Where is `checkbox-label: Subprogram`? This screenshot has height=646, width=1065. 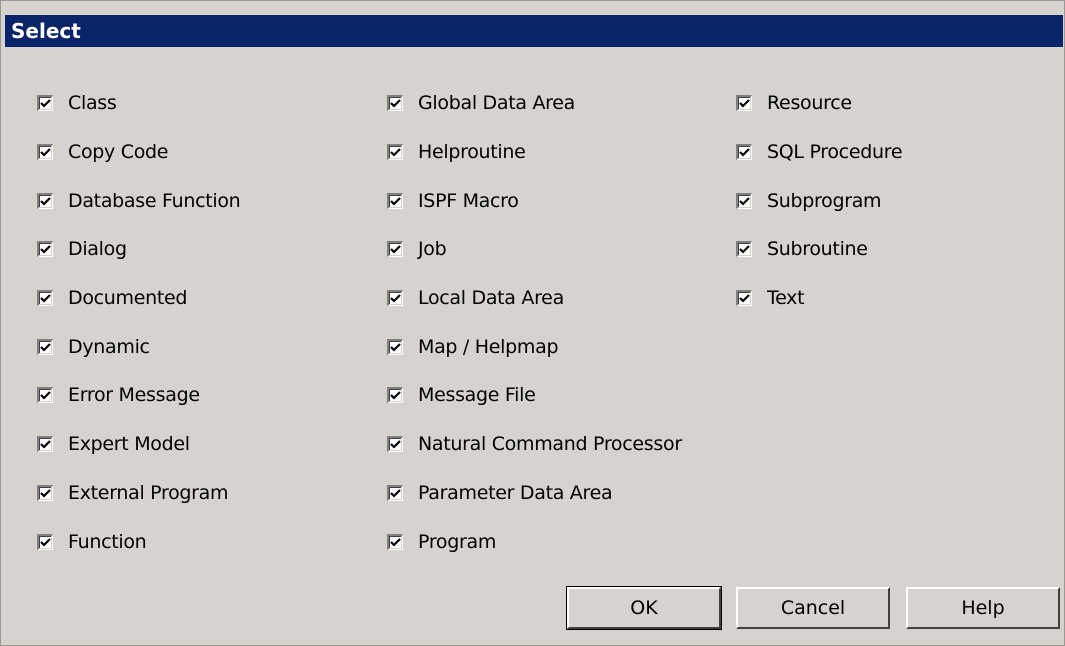
checkbox-label: Subprogram is located at coordinates (824, 200).